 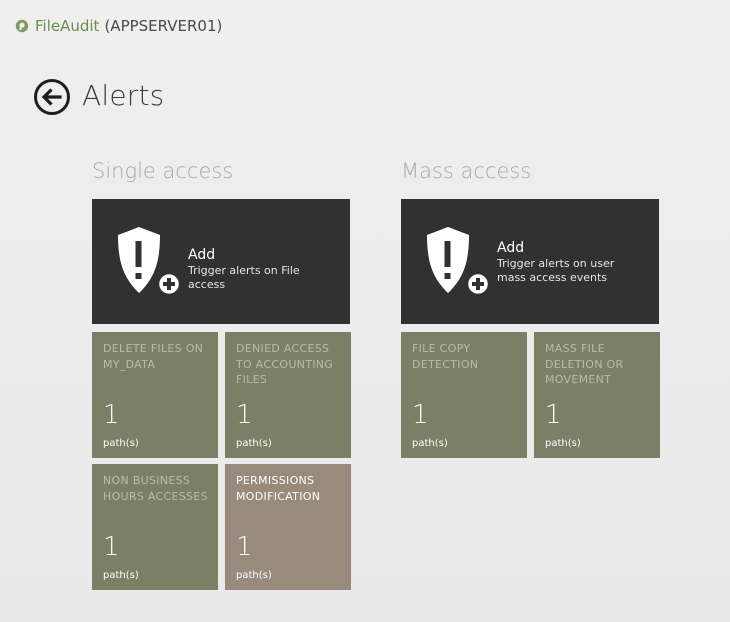 I want to click on alert-tile-mass-file-deletion: MASS FILE DELETION OR MOVEMENT 1 path(s), so click(x=597, y=395).